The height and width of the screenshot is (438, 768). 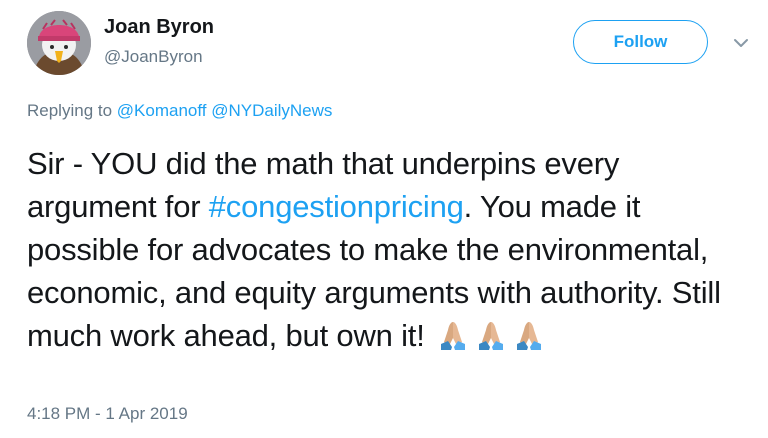 I want to click on display-name: Joan Byron, so click(x=159, y=27).